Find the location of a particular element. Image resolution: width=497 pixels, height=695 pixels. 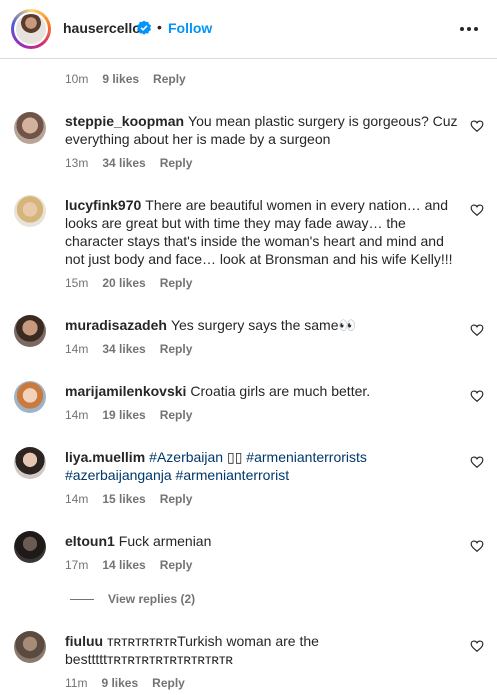

flag-emoji: ▯▯ is located at coordinates (234, 457).